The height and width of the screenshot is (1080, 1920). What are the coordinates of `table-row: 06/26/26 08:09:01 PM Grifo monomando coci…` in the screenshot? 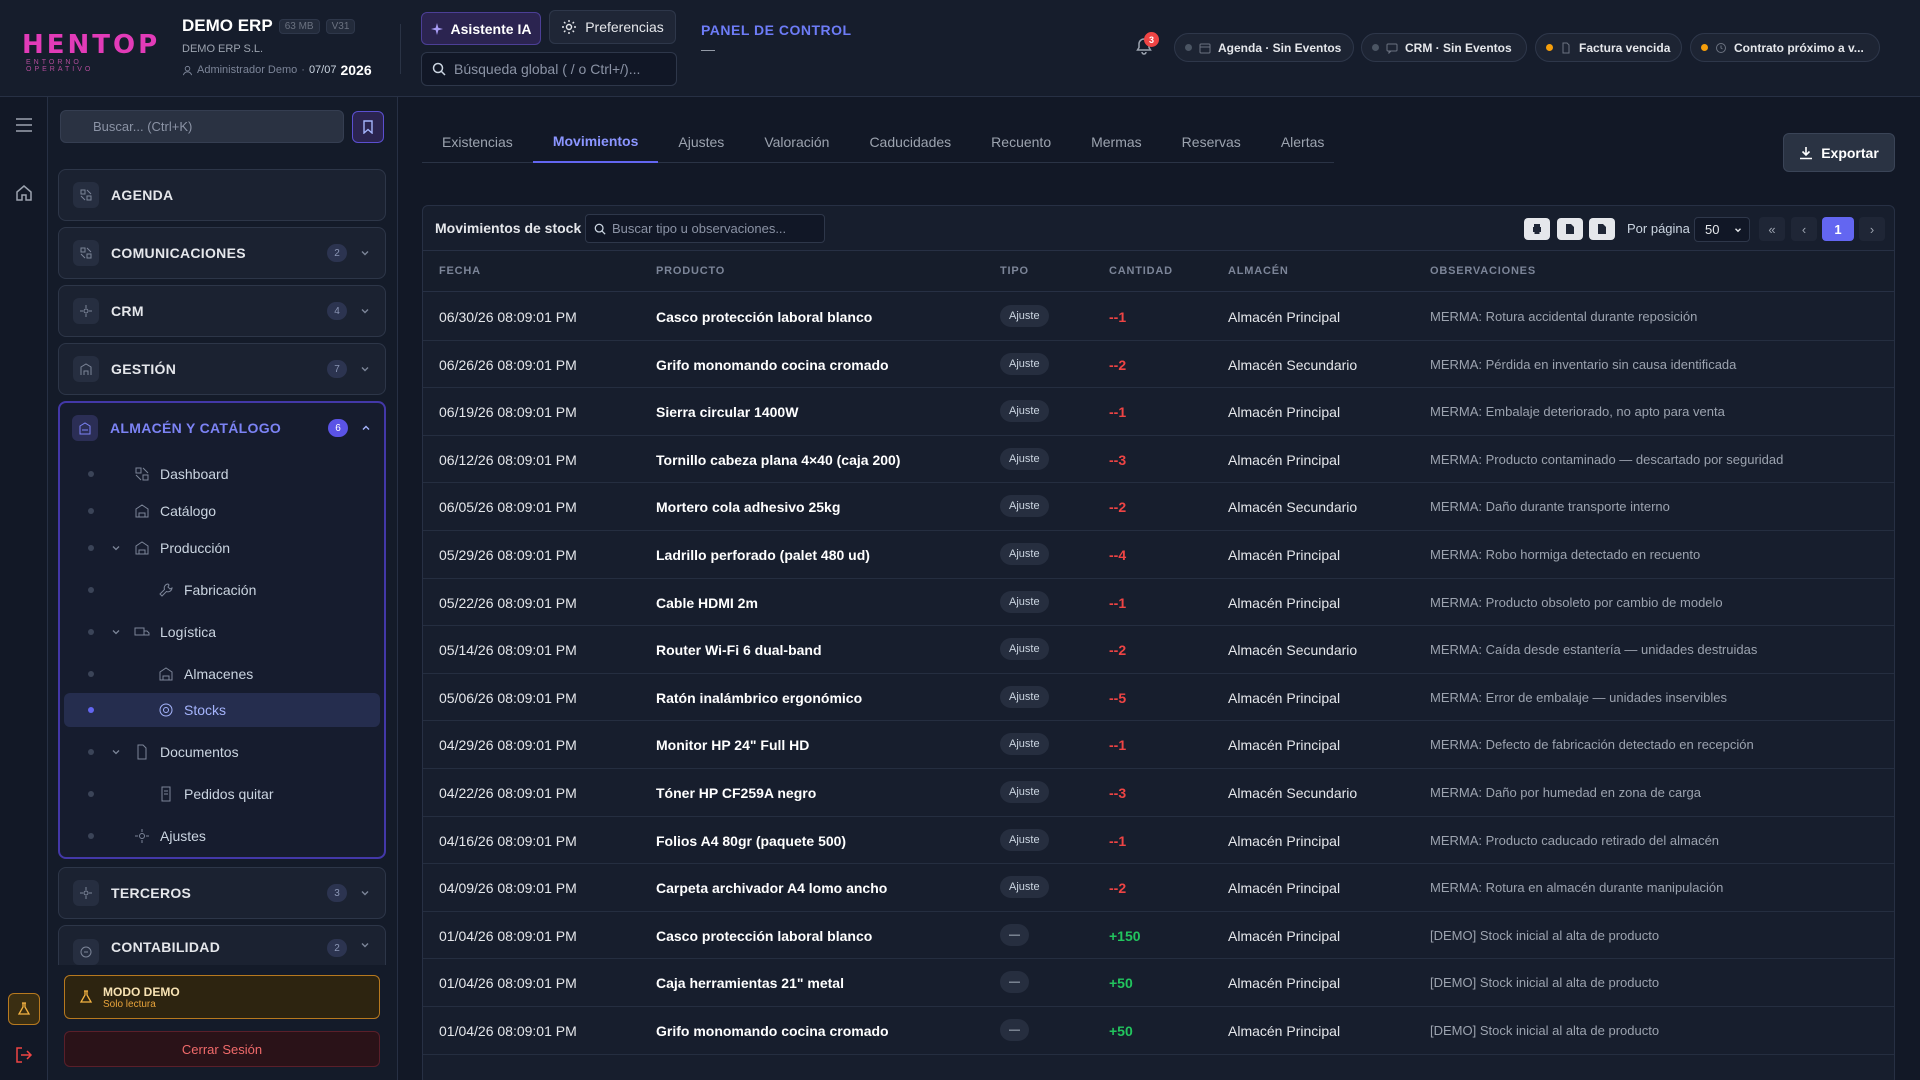 It's located at (1158, 365).